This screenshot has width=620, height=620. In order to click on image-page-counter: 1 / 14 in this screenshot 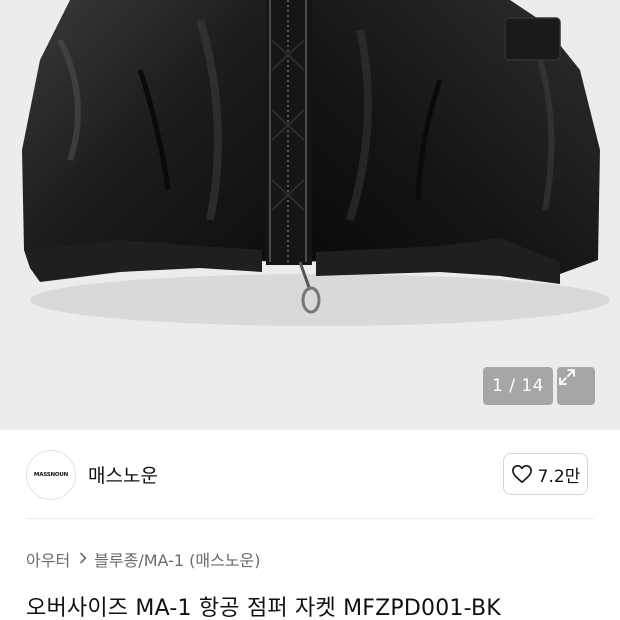, I will do `click(518, 386)`.